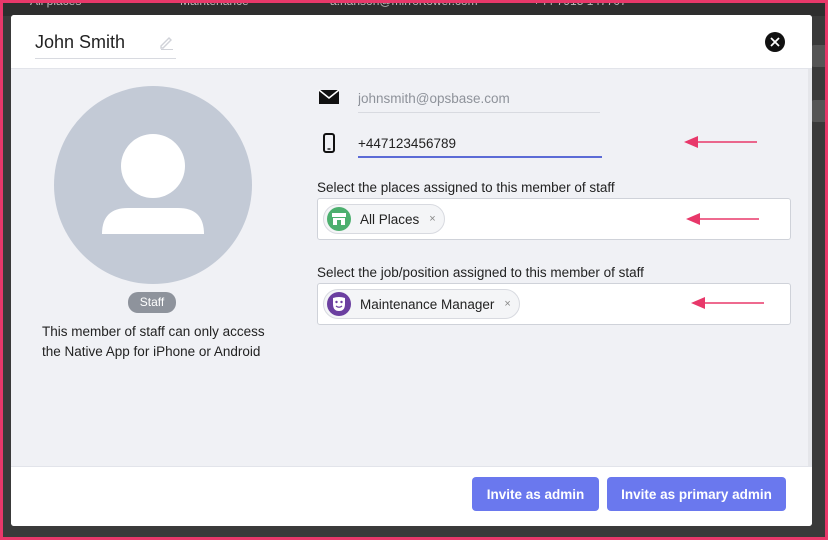 The width and height of the screenshot is (828, 540). I want to click on job-chip: Maintenance Manager ×, so click(421, 304).